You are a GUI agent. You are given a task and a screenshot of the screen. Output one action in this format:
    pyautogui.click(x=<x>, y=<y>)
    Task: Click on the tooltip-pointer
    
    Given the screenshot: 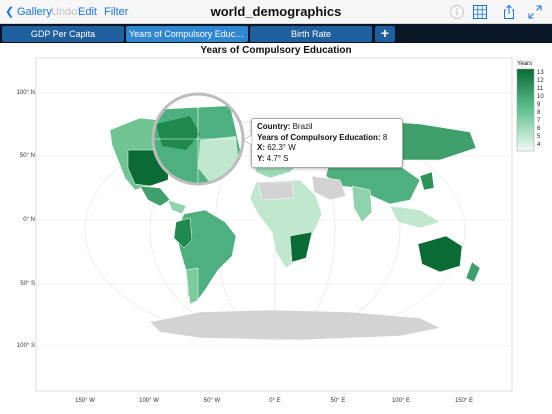 What is the action you would take?
    pyautogui.click(x=248, y=140)
    